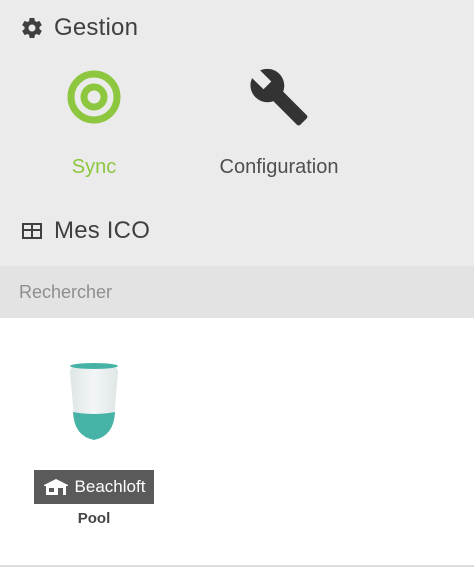  I want to click on sync-label: Sync, so click(94, 167).